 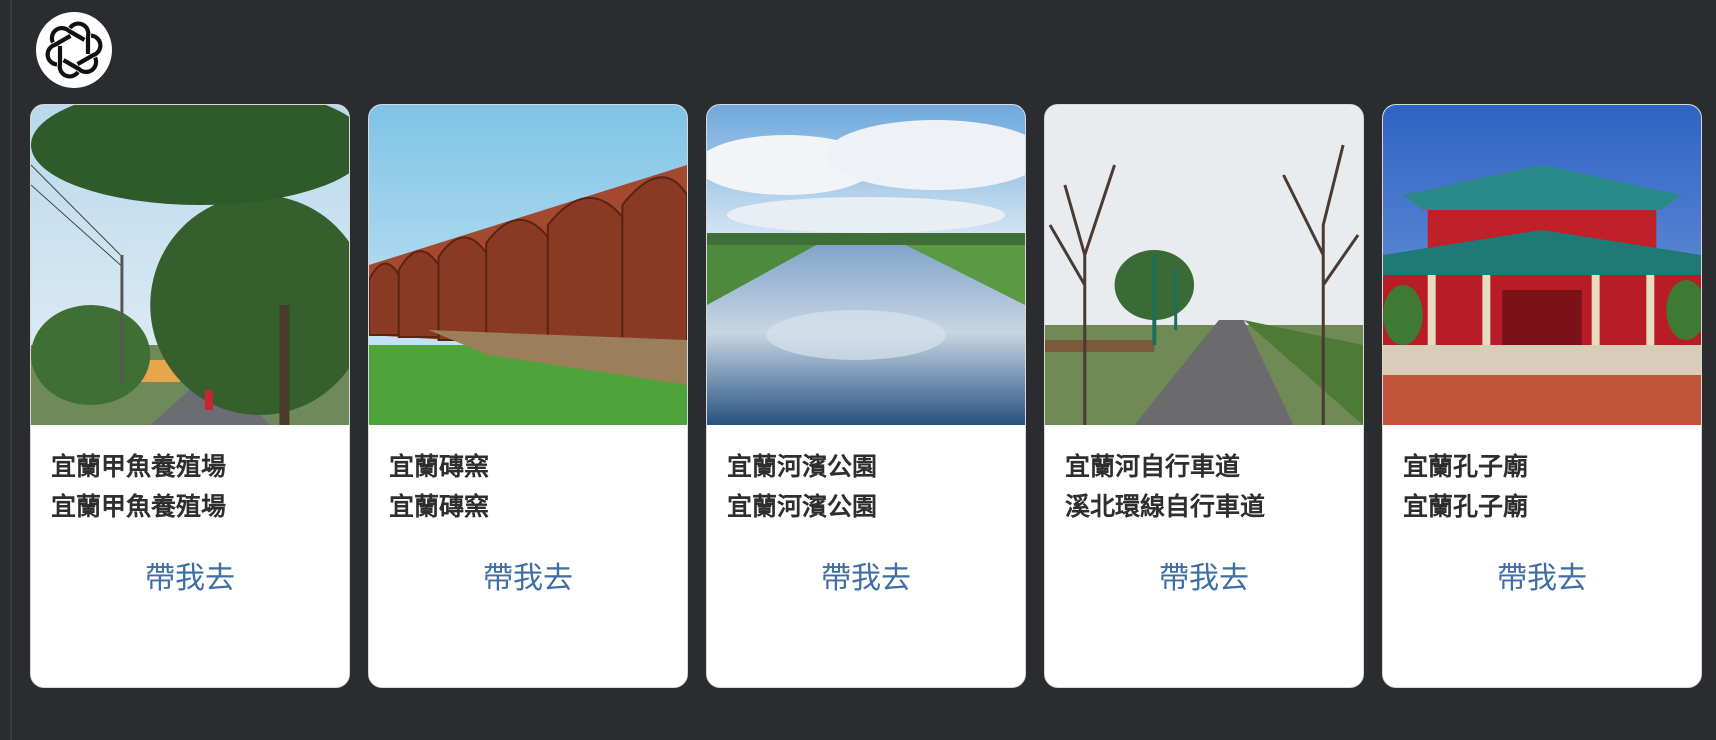 What do you see at coordinates (1466, 506) in the screenshot?
I see `place-subtitle: 宜蘭孔子廟` at bounding box center [1466, 506].